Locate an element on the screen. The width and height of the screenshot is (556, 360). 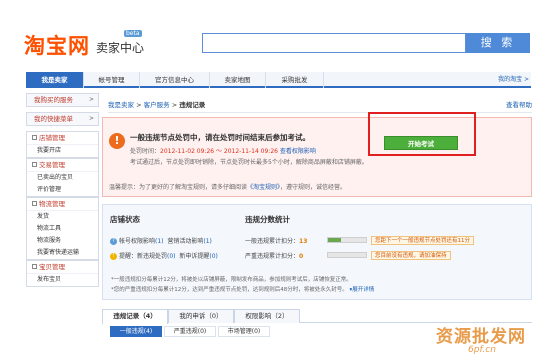
serious-score-tip: 您目前没有违规，请加油保持 is located at coordinates (411, 255).